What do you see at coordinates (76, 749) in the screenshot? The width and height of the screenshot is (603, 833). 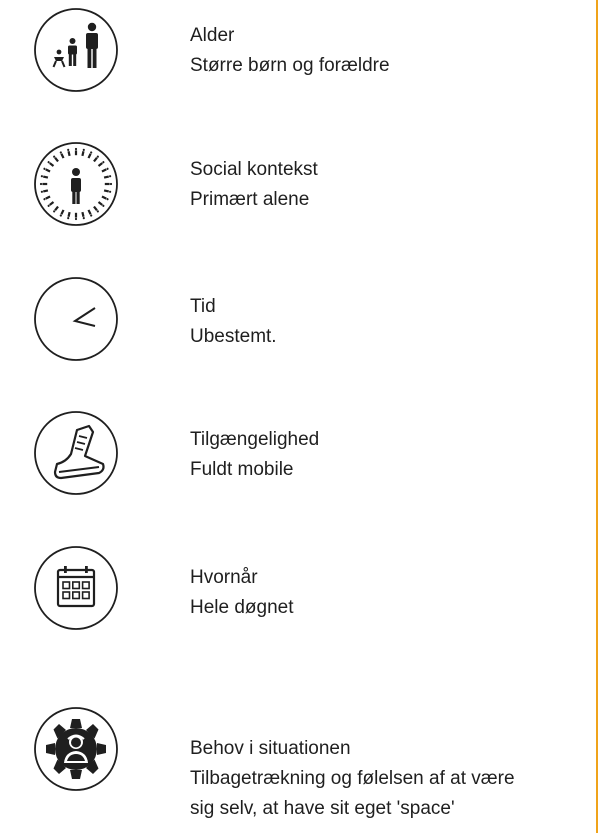 I see `person-gear-icon` at bounding box center [76, 749].